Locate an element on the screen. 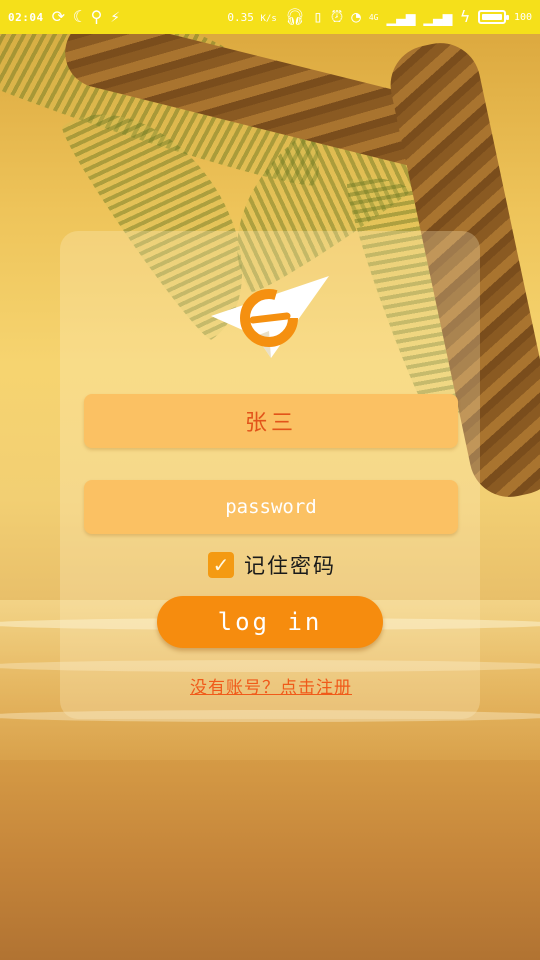  signal-icon-2: ▁▃▅ is located at coordinates (438, 16).